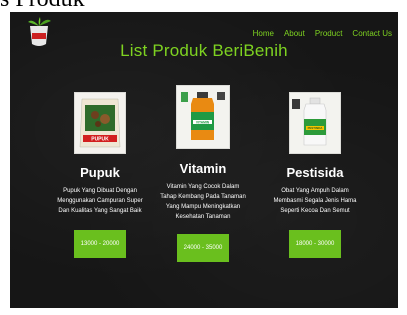  I want to click on package-label-pestisida: PESTISIDA, so click(315, 128).